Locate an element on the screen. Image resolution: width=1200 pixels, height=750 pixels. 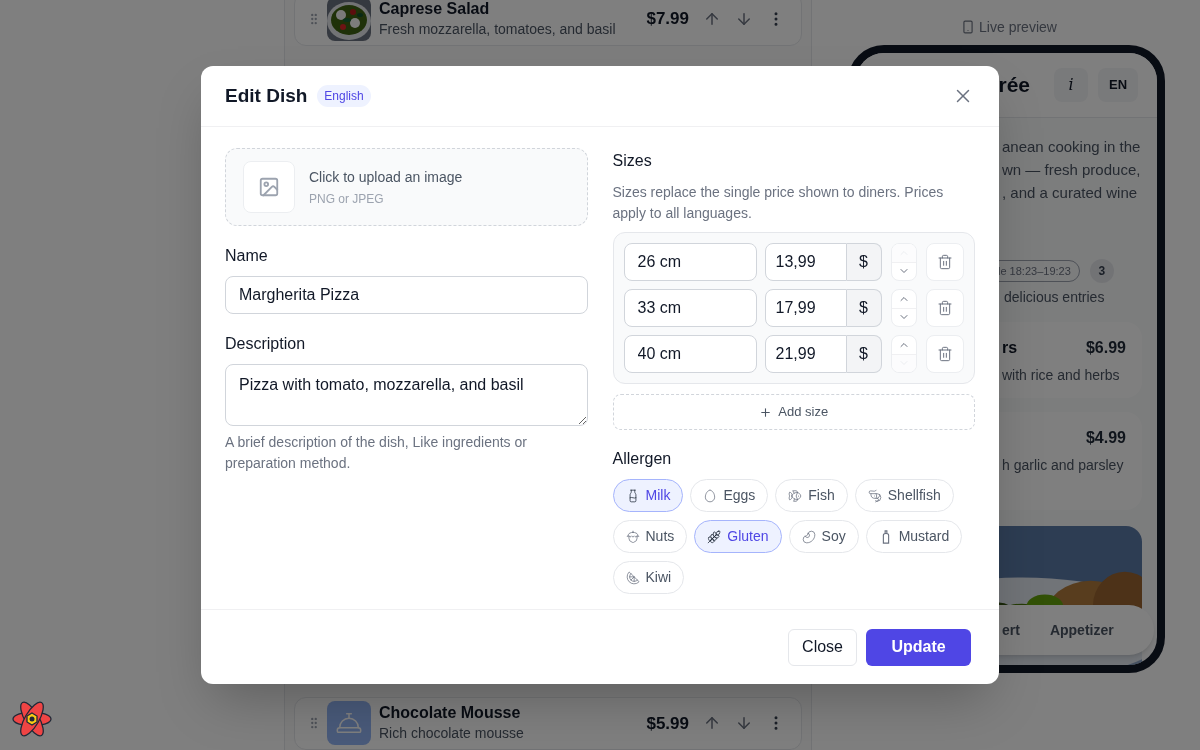
close-dialog-button: Close is located at coordinates (822, 647).